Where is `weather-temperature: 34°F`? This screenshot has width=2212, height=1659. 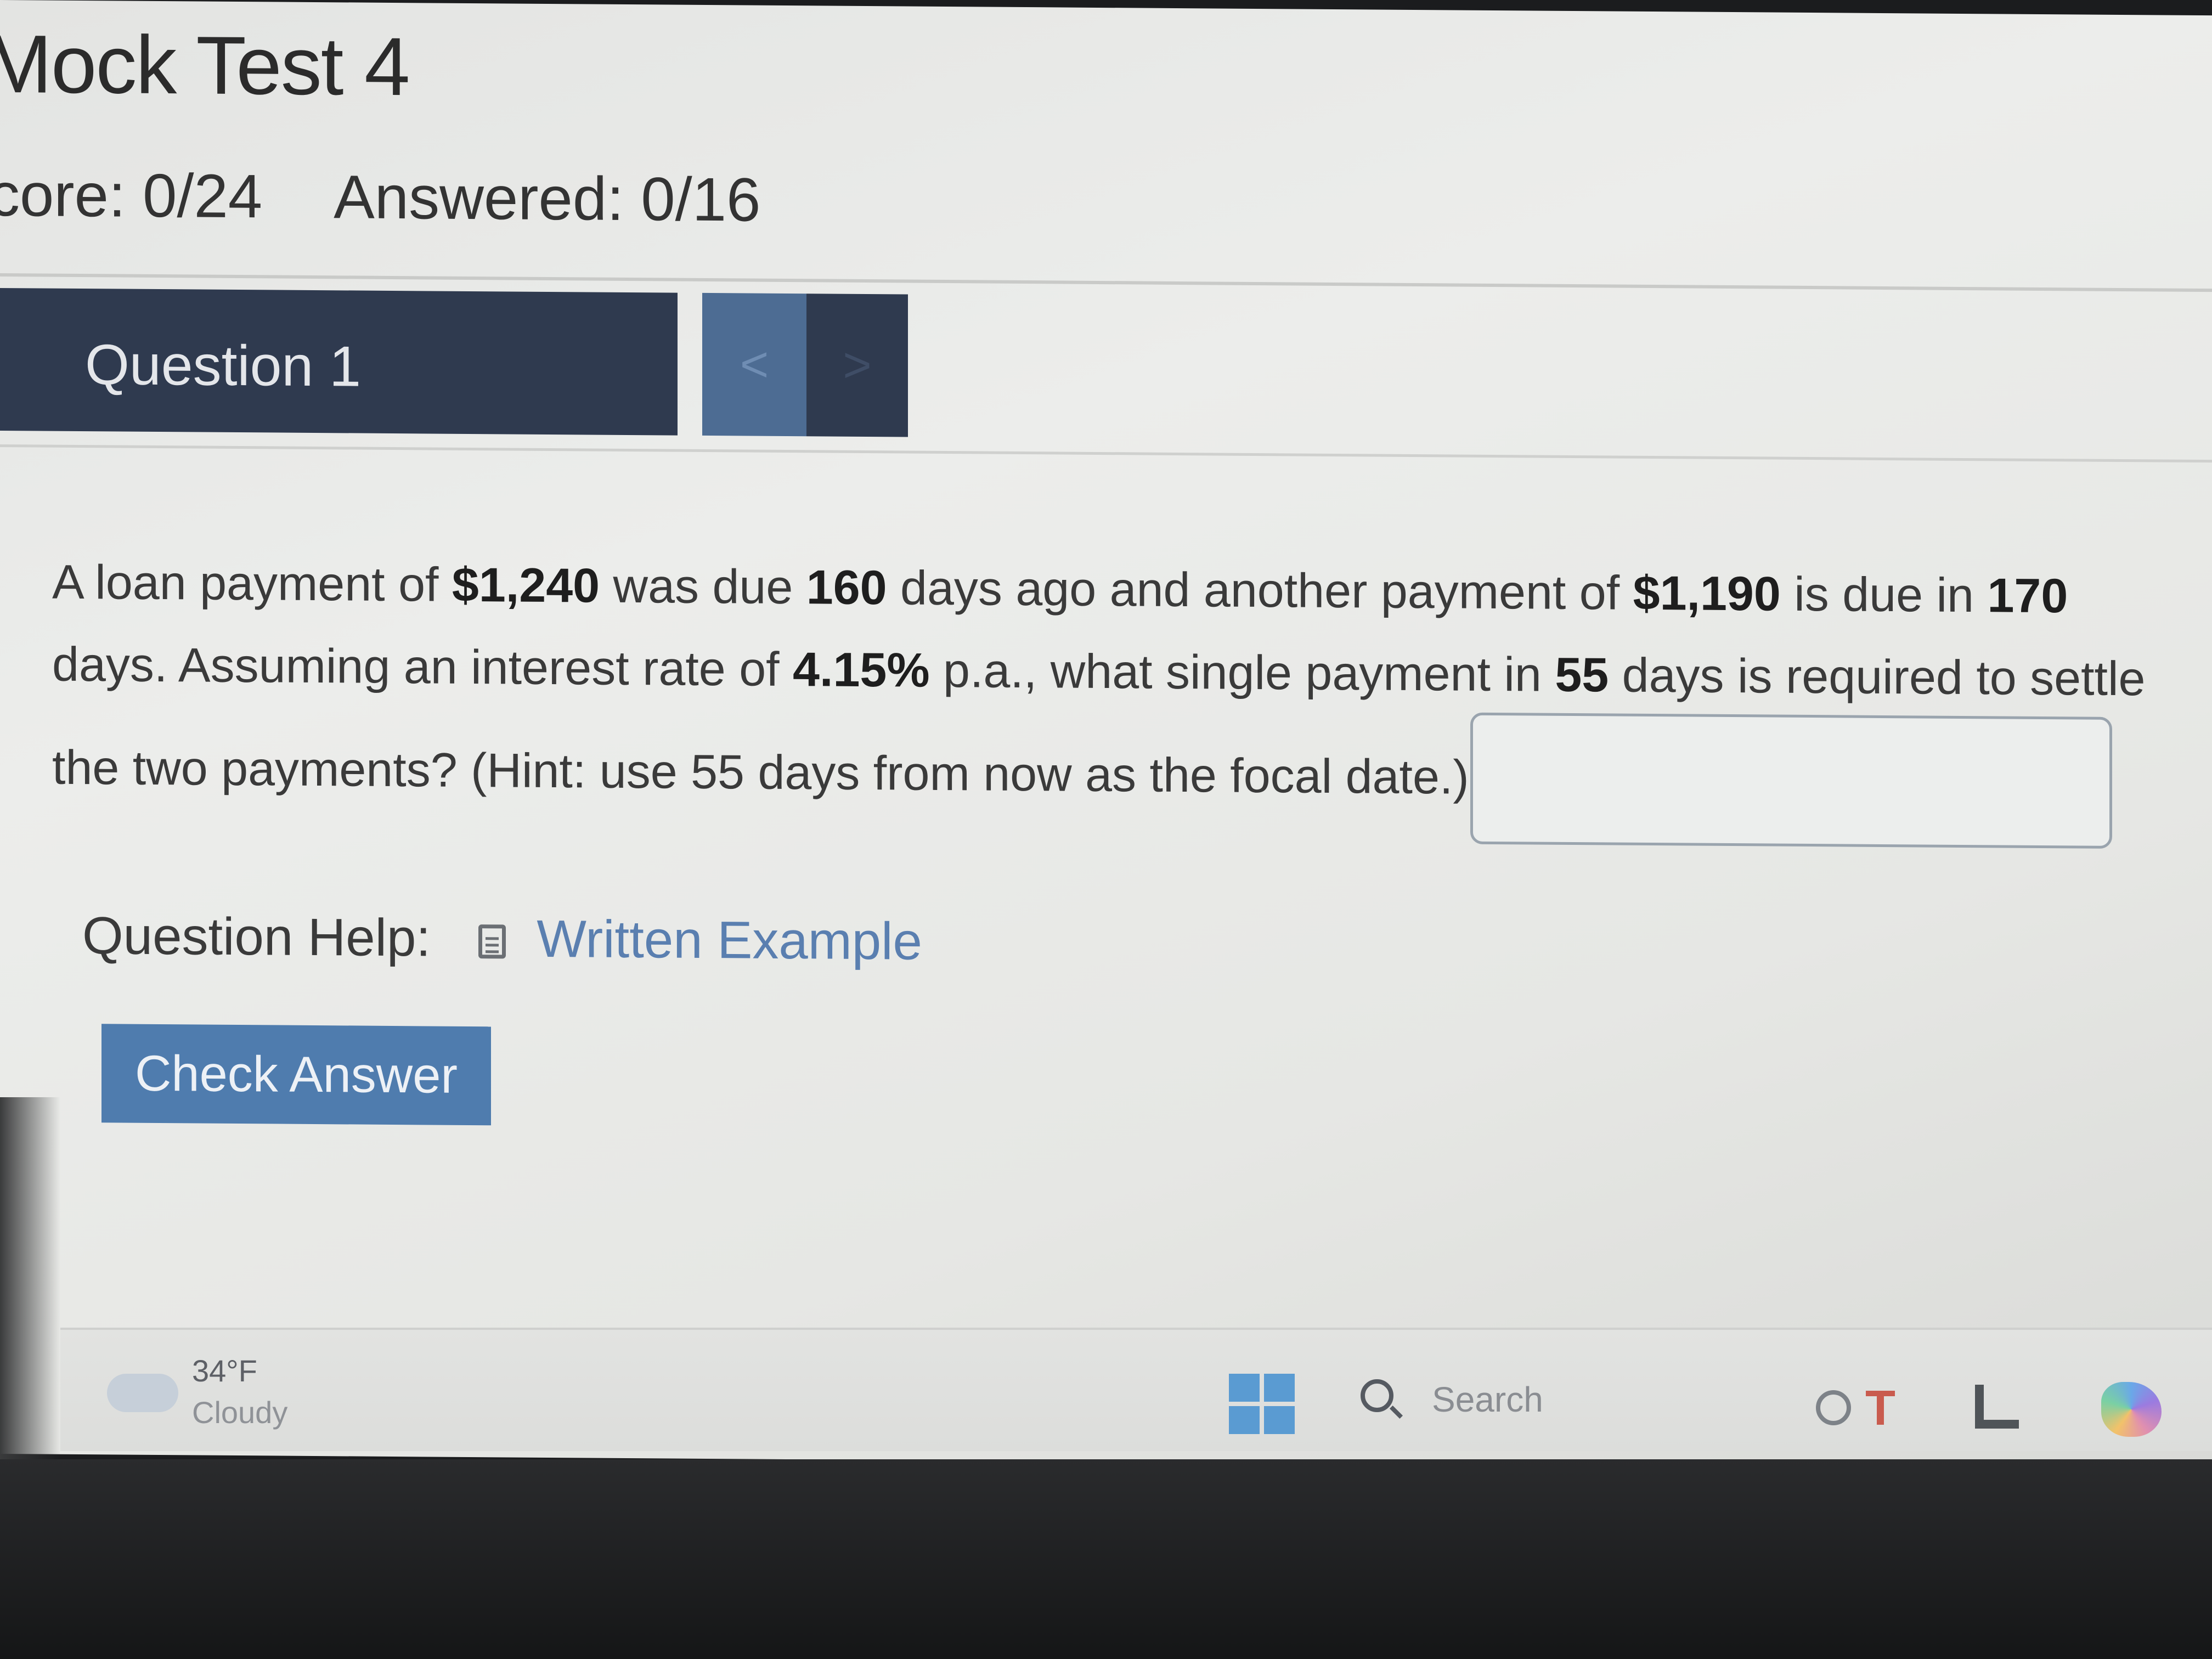
weather-temperature: 34°F is located at coordinates (225, 1371).